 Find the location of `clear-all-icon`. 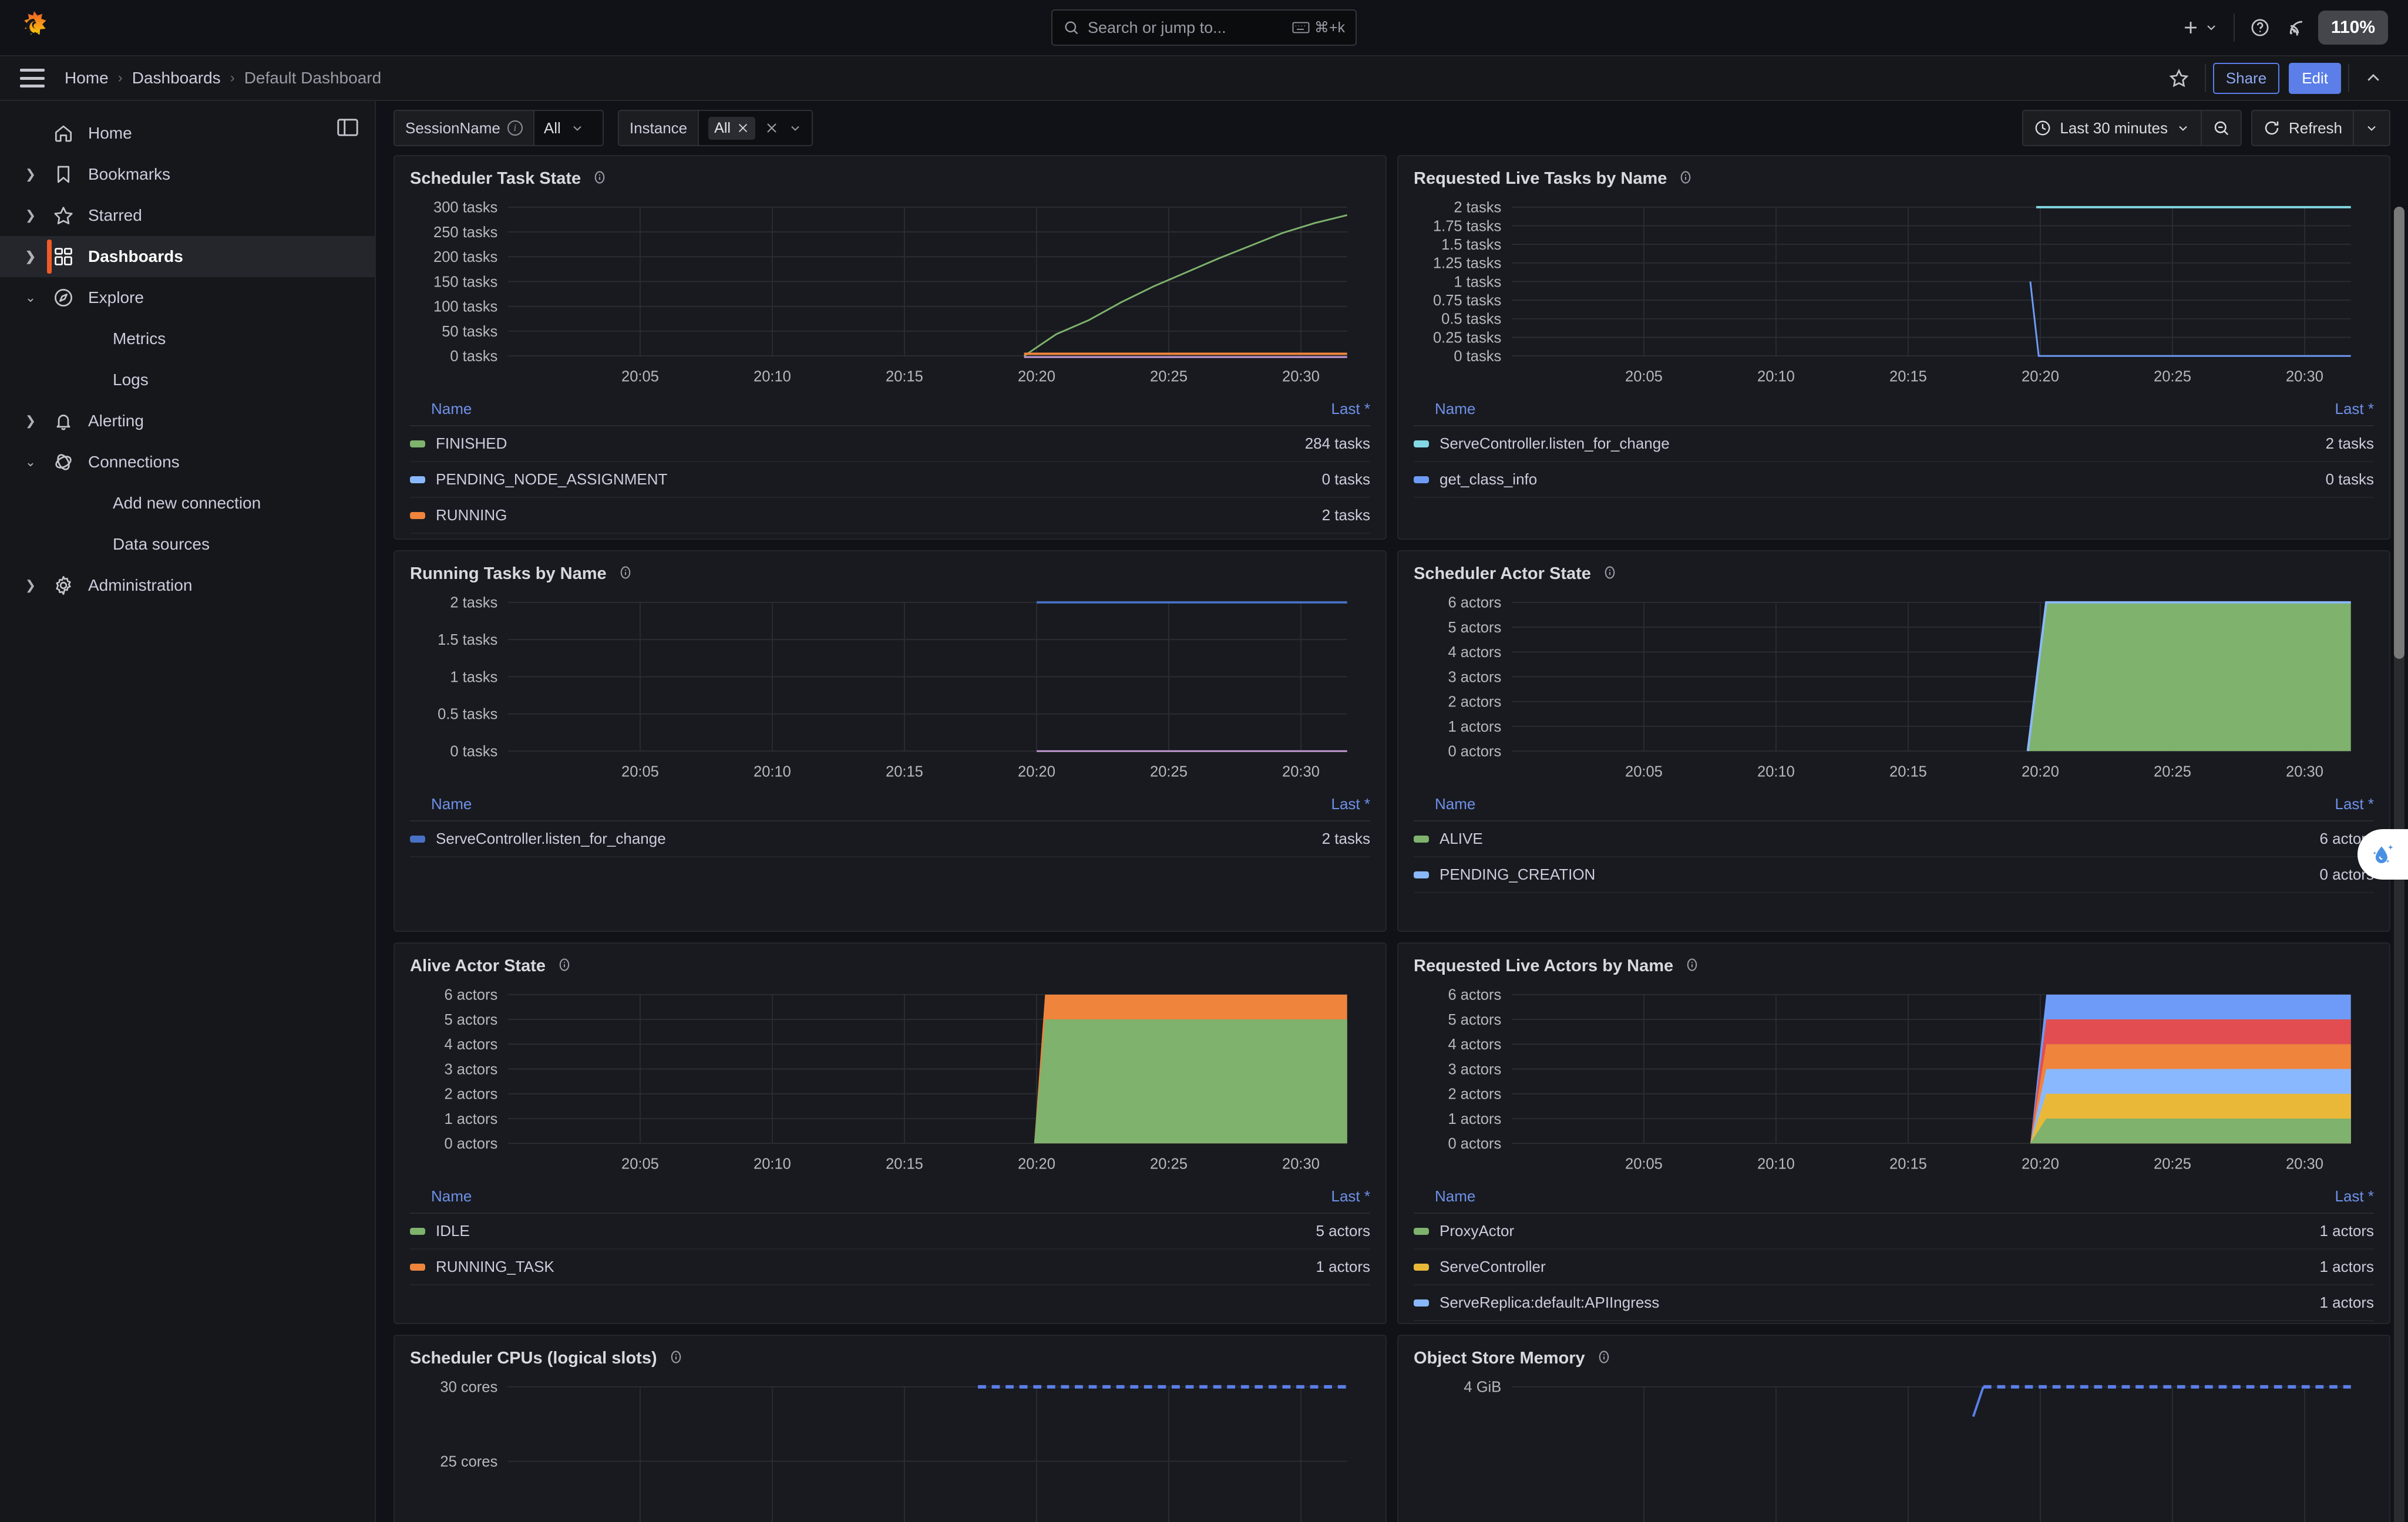

clear-all-icon is located at coordinates (772, 128).